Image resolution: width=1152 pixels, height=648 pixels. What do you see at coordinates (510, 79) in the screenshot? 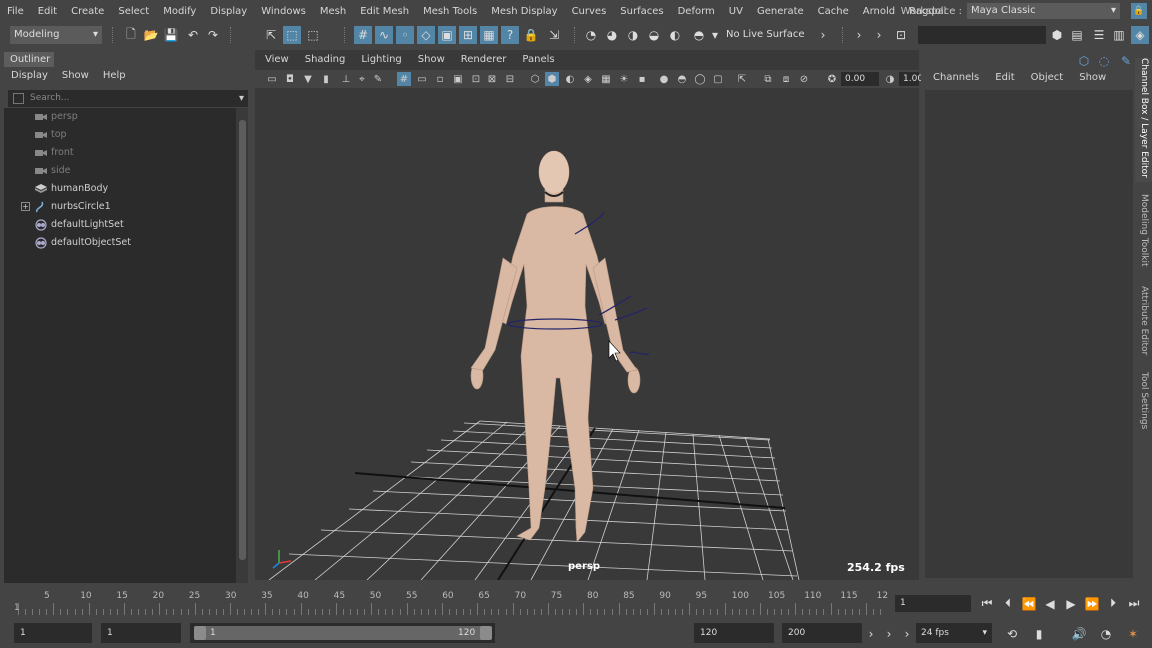
I see `hud-icon: ⊟` at bounding box center [510, 79].